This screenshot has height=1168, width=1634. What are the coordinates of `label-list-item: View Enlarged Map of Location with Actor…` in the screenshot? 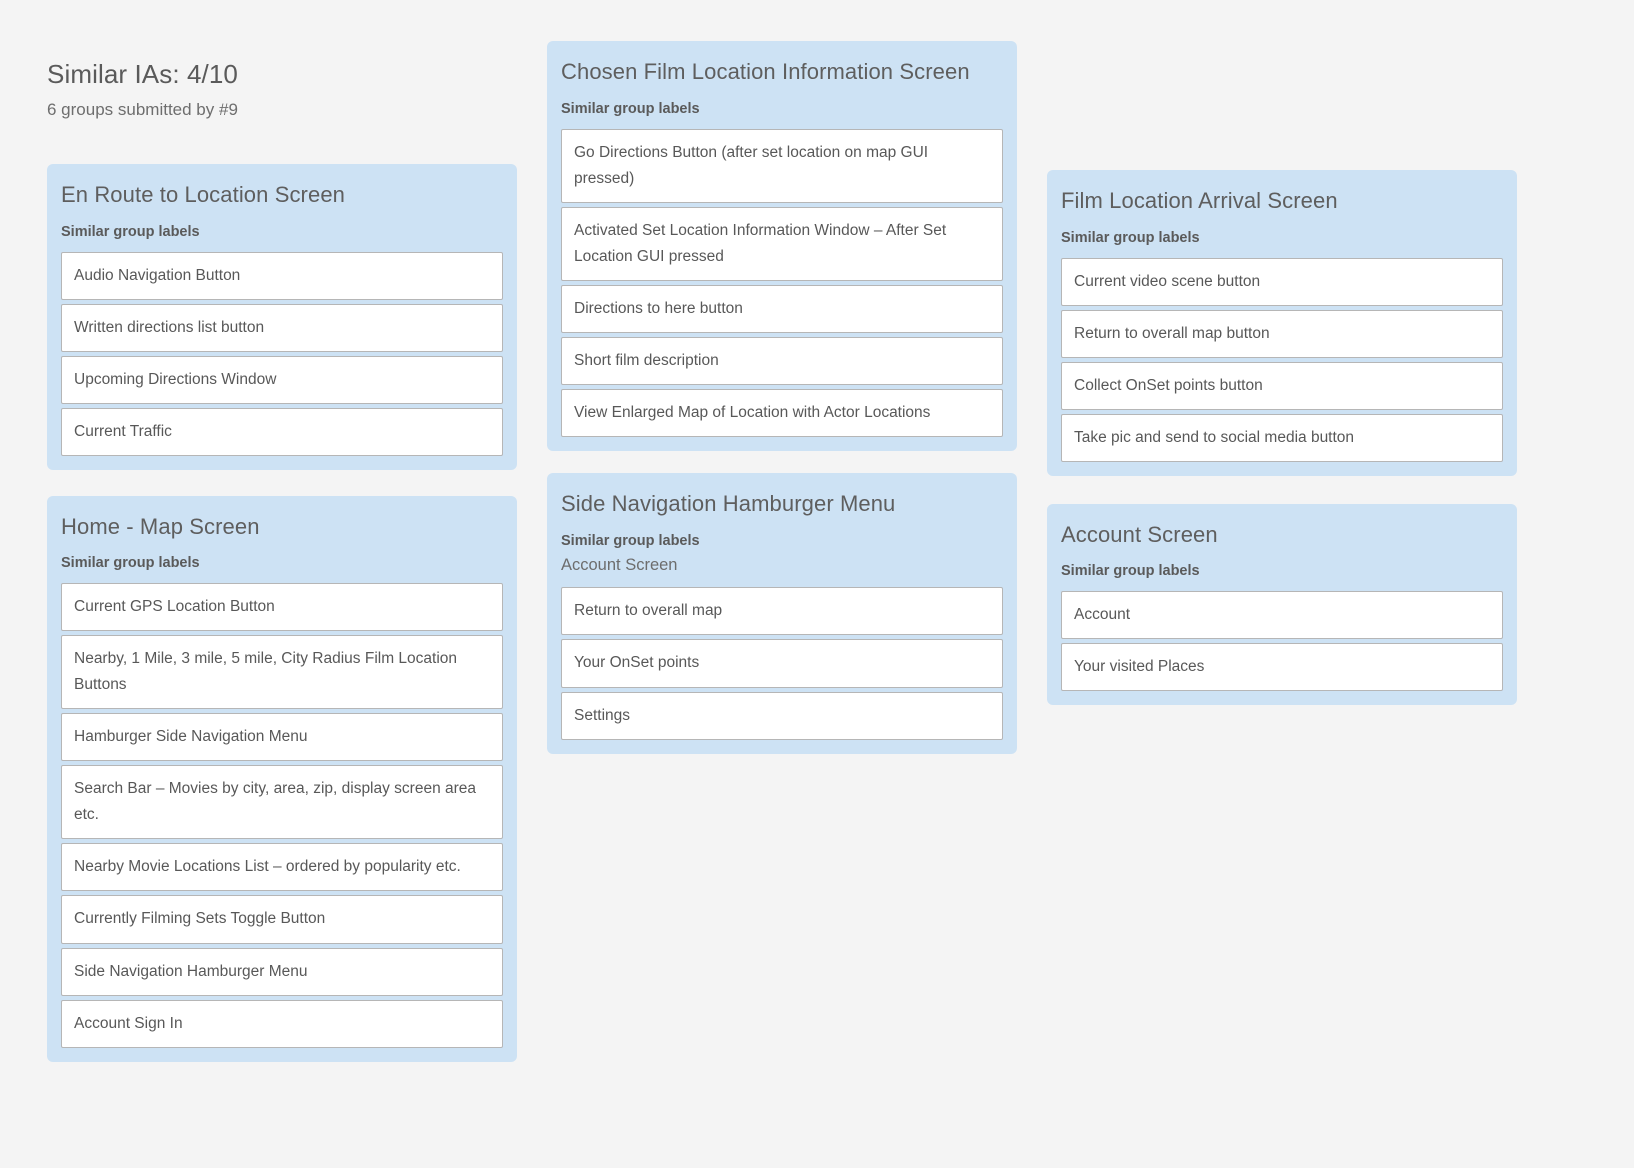 It's located at (782, 412).